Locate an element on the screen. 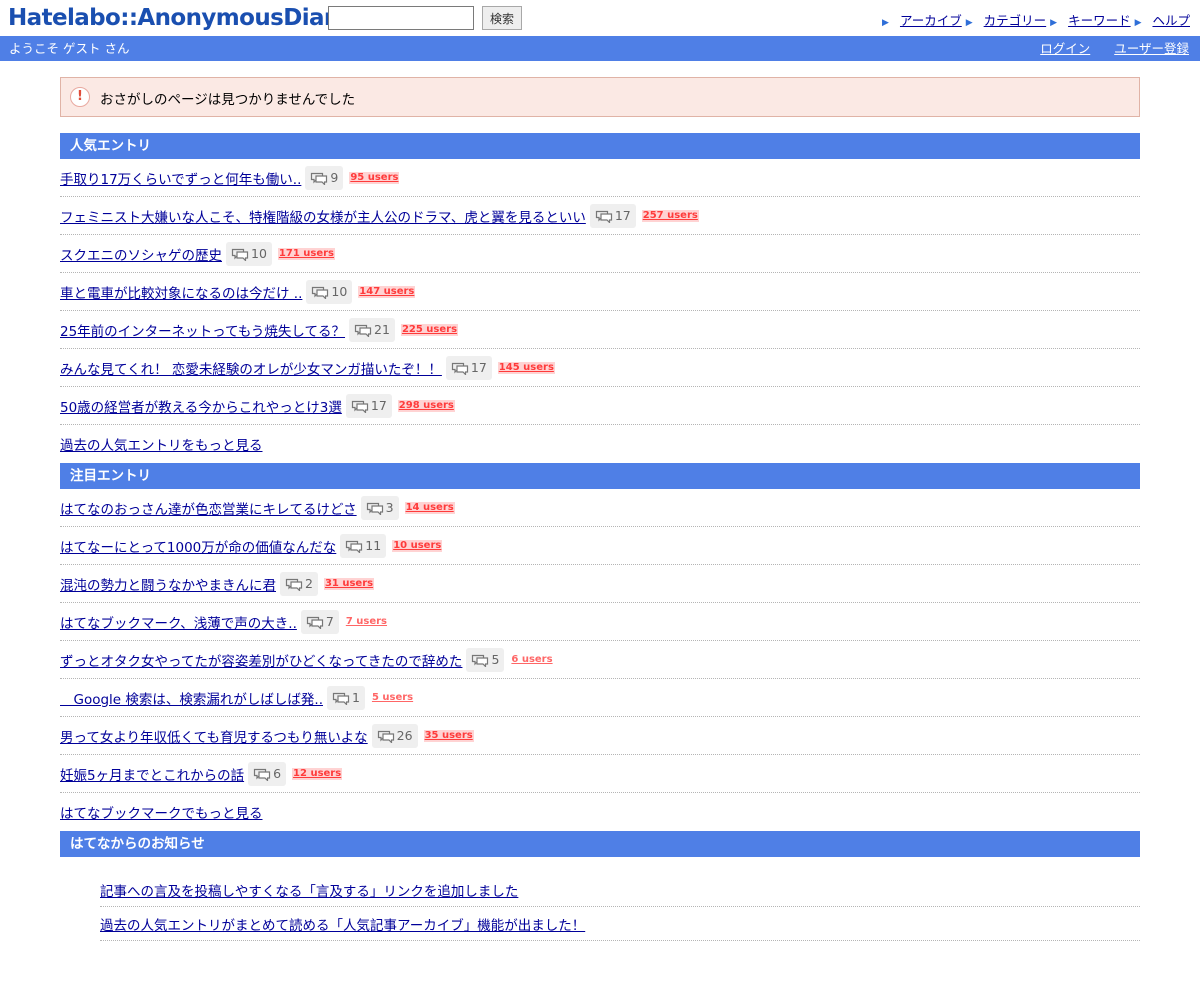 This screenshot has height=1000, width=1200. comment-count-badge: 5 is located at coordinates (485, 659).